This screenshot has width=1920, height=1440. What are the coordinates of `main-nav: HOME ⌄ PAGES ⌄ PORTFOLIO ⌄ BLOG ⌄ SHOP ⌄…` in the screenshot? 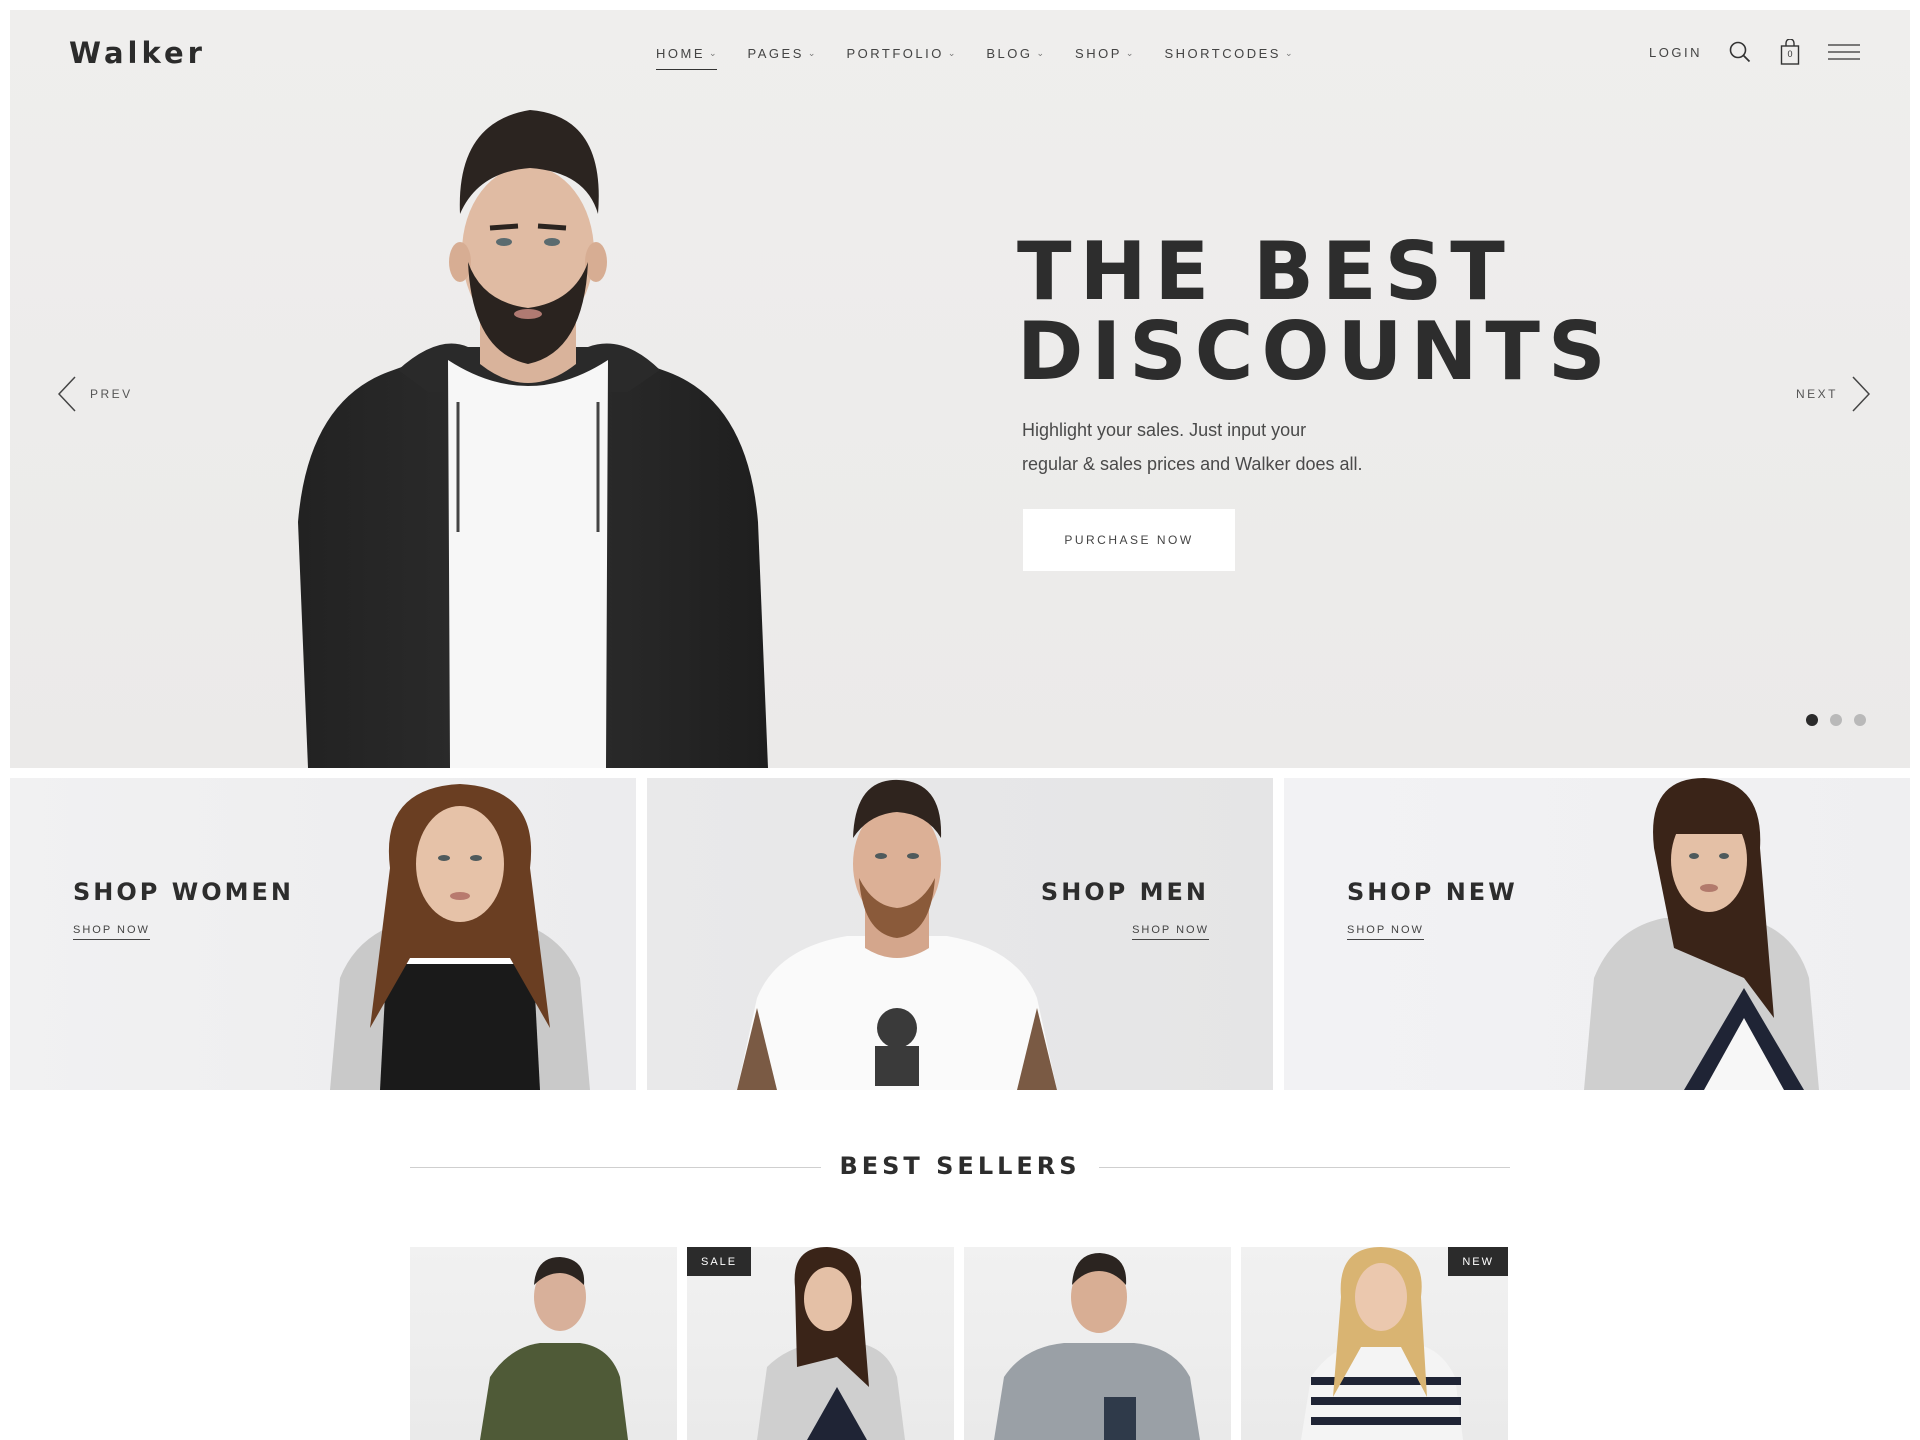 It's located at (974, 55).